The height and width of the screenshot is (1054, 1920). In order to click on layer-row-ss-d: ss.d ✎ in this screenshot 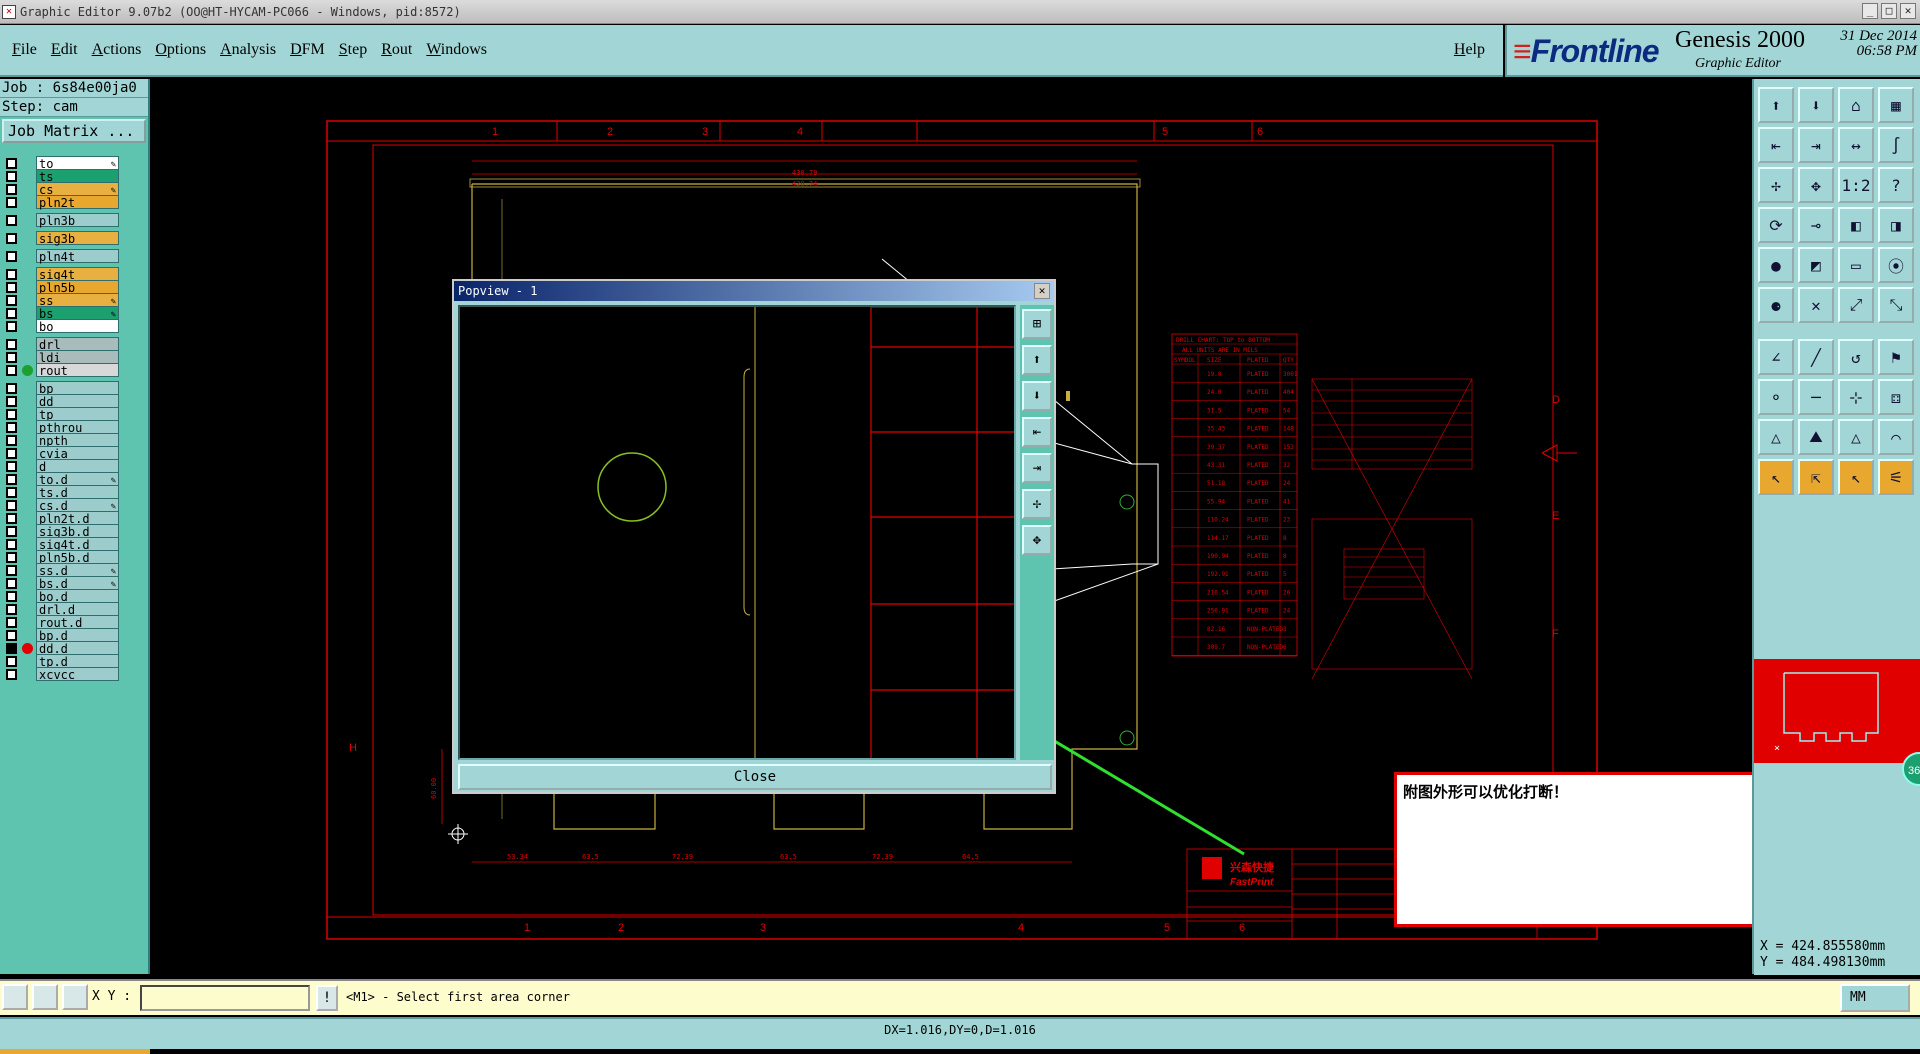, I will do `click(75, 570)`.